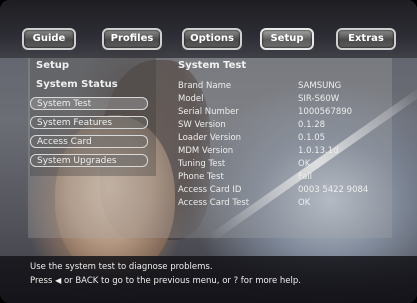 The height and width of the screenshot is (303, 417). Describe the element at coordinates (283, 190) in the screenshot. I see `detail-row: Access Card ID 0003 5422 9084` at that location.